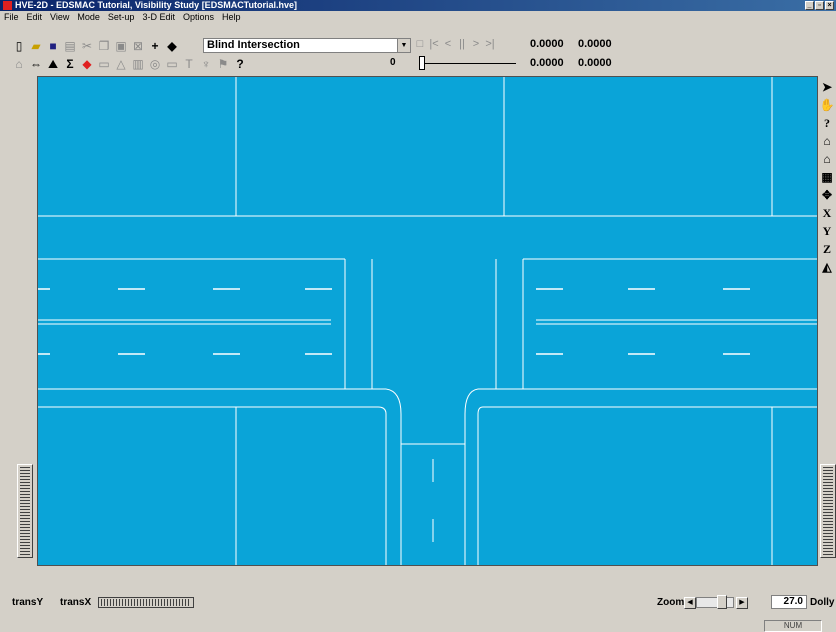  What do you see at coordinates (121, 46) in the screenshot?
I see `paste-icon: ▣` at bounding box center [121, 46].